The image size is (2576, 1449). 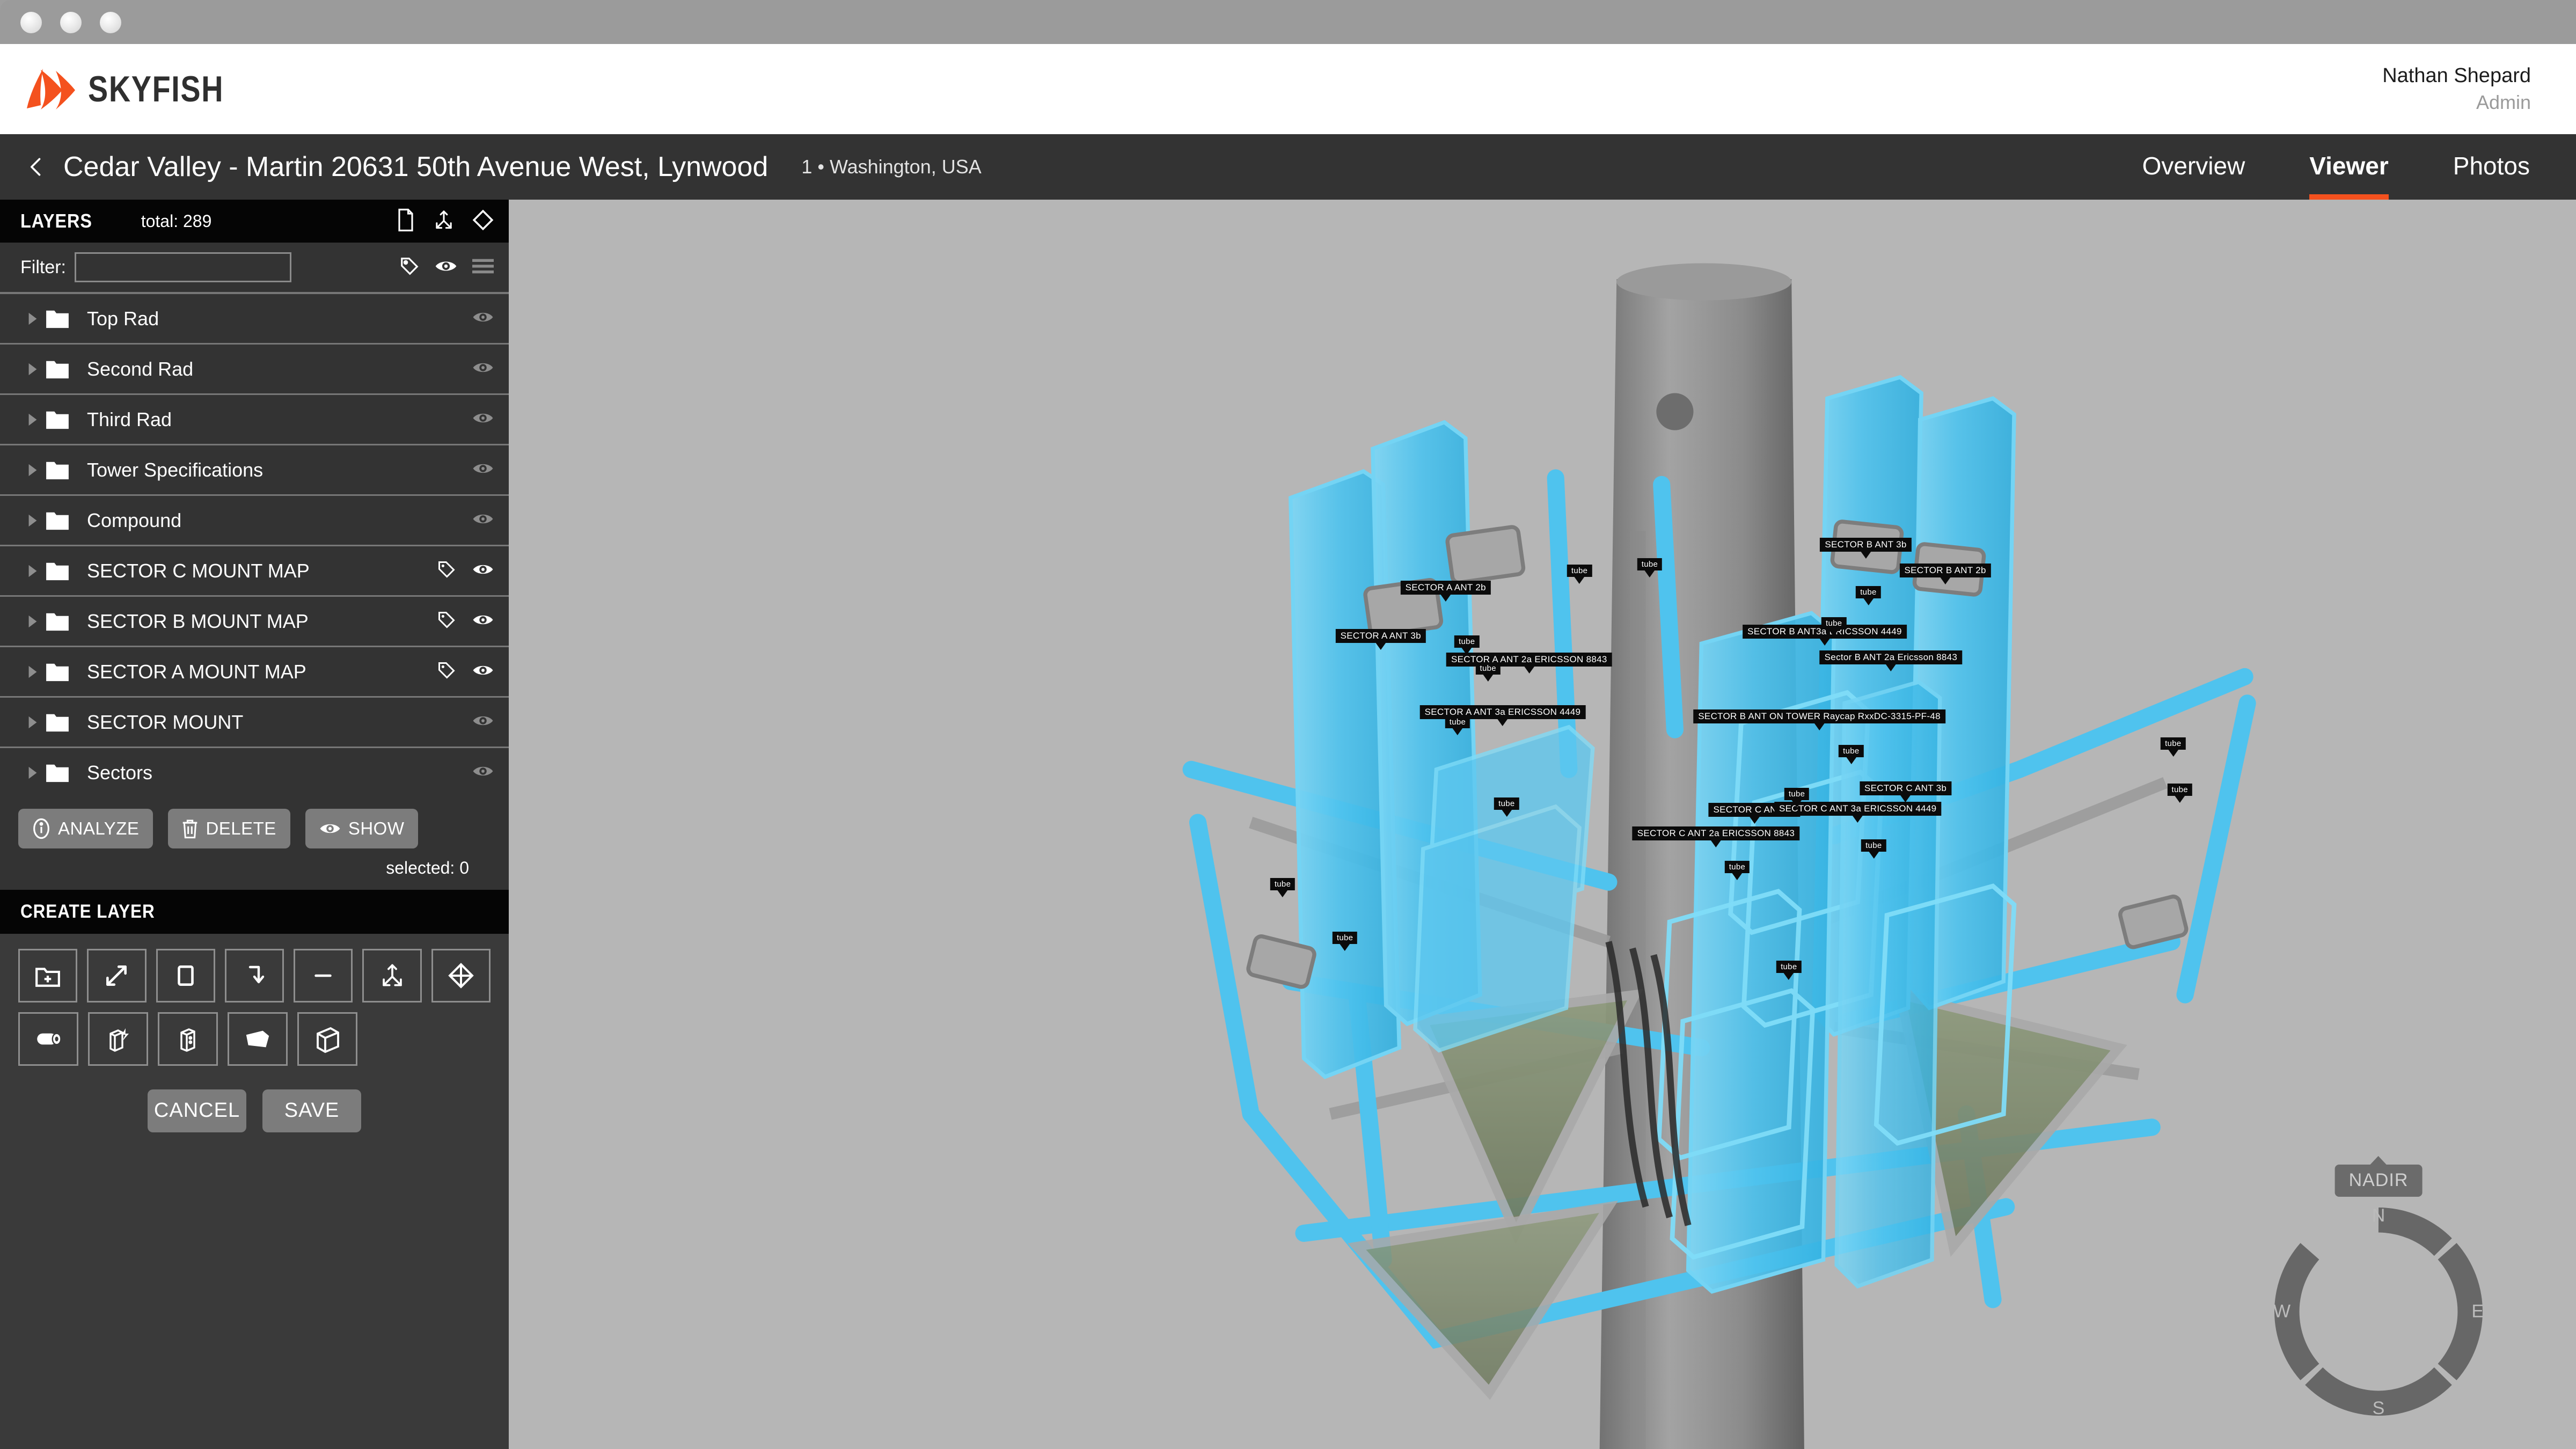 I want to click on eye-icon, so click(x=446, y=267).